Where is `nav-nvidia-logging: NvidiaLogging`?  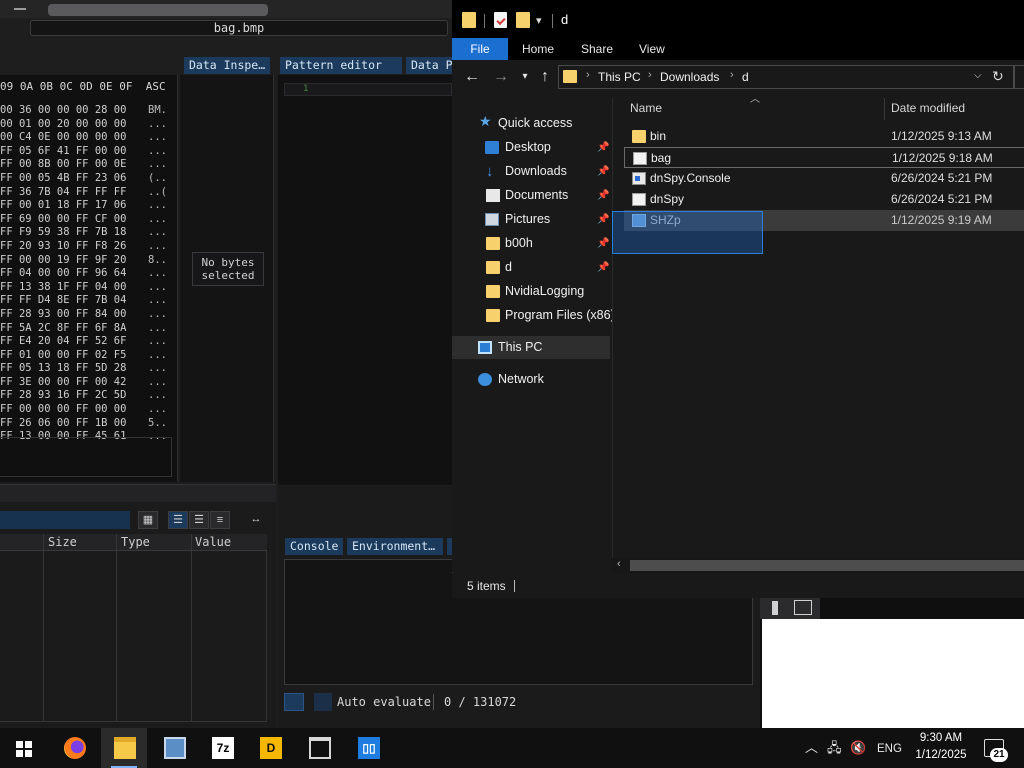 nav-nvidia-logging: NvidiaLogging is located at coordinates (531, 291).